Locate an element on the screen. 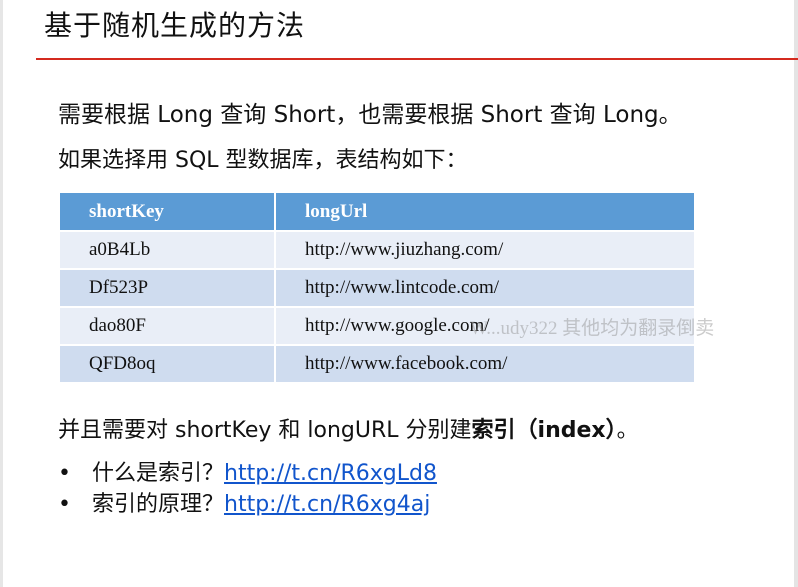 This screenshot has width=798, height=587. table-header-row: shortKey longUrl is located at coordinates (377, 212).